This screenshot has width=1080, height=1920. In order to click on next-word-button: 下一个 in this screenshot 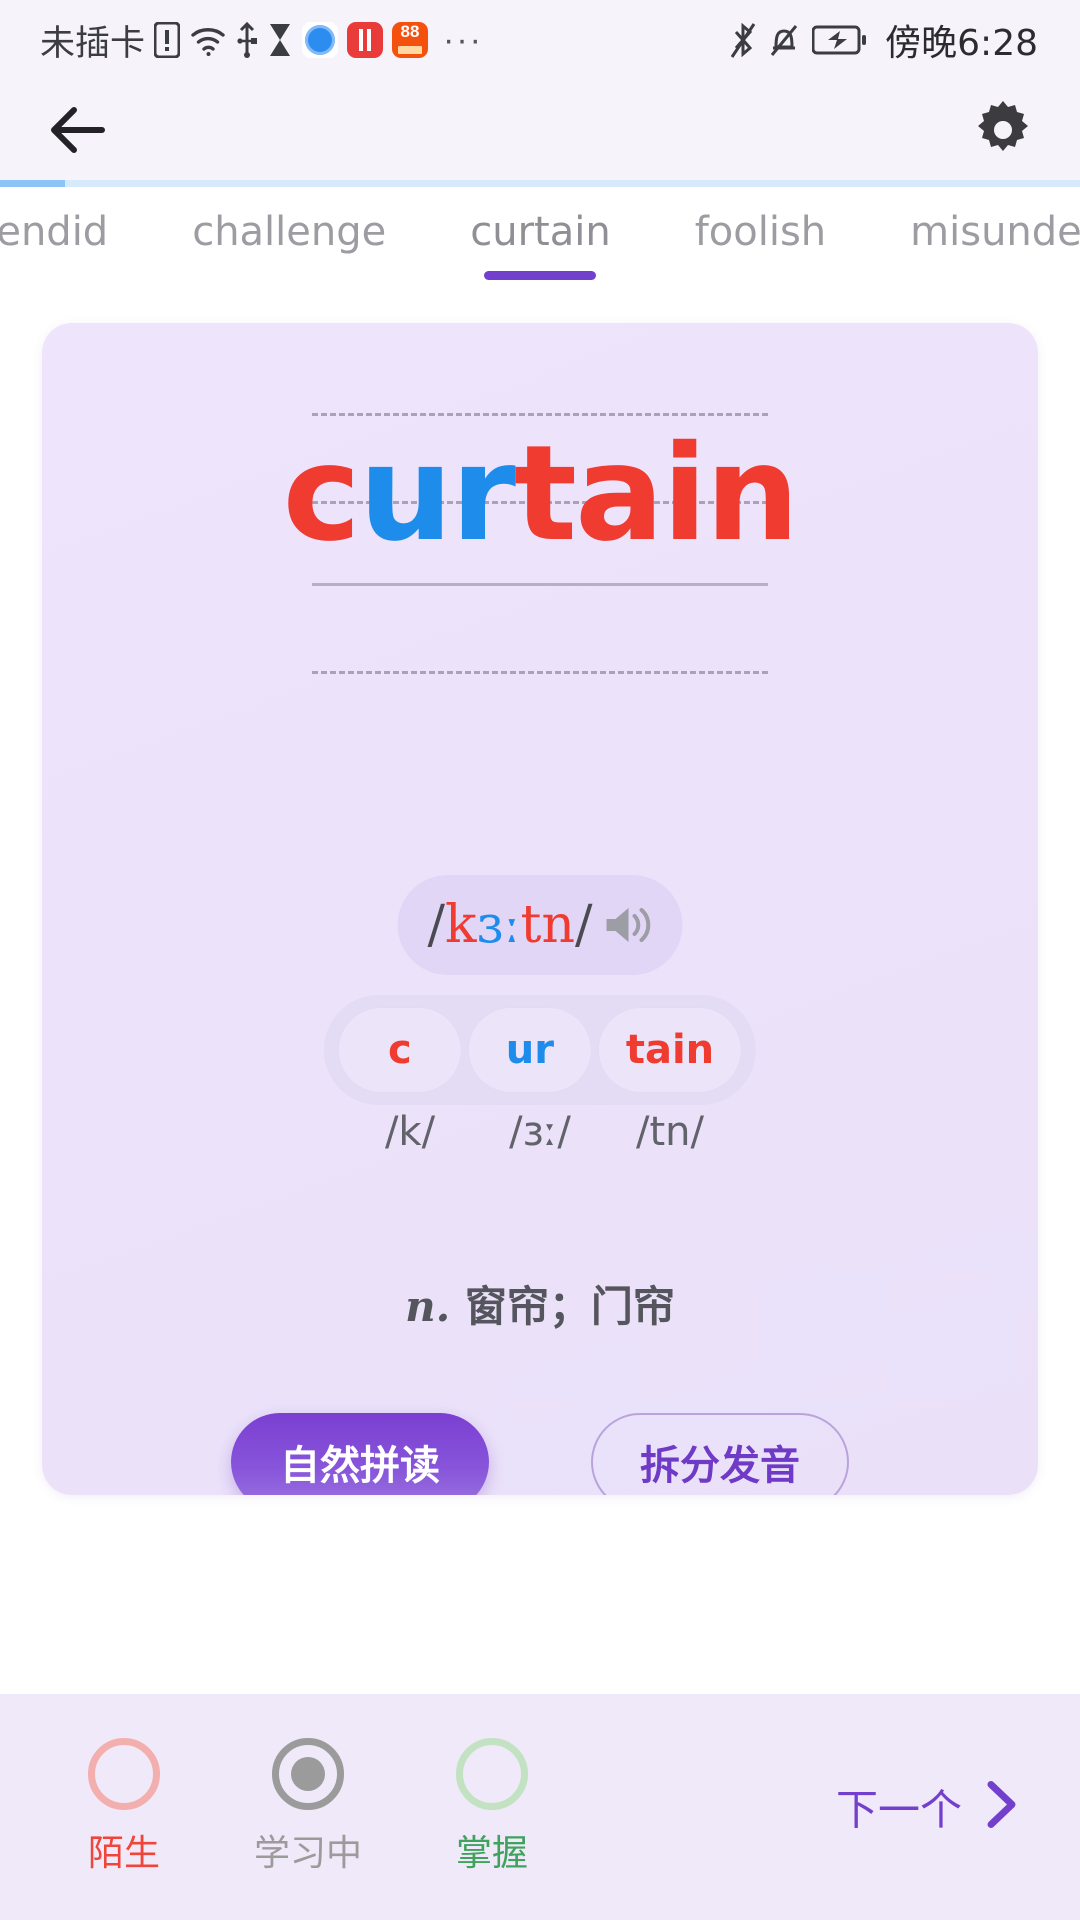, I will do `click(927, 1807)`.